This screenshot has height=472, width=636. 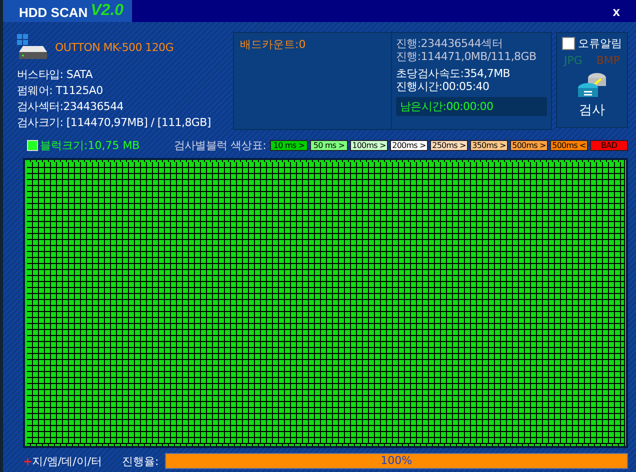 What do you see at coordinates (114, 122) in the screenshot?
I see `scan-size-text: 검사크기: [114470,97MB] / [111,8GB]` at bounding box center [114, 122].